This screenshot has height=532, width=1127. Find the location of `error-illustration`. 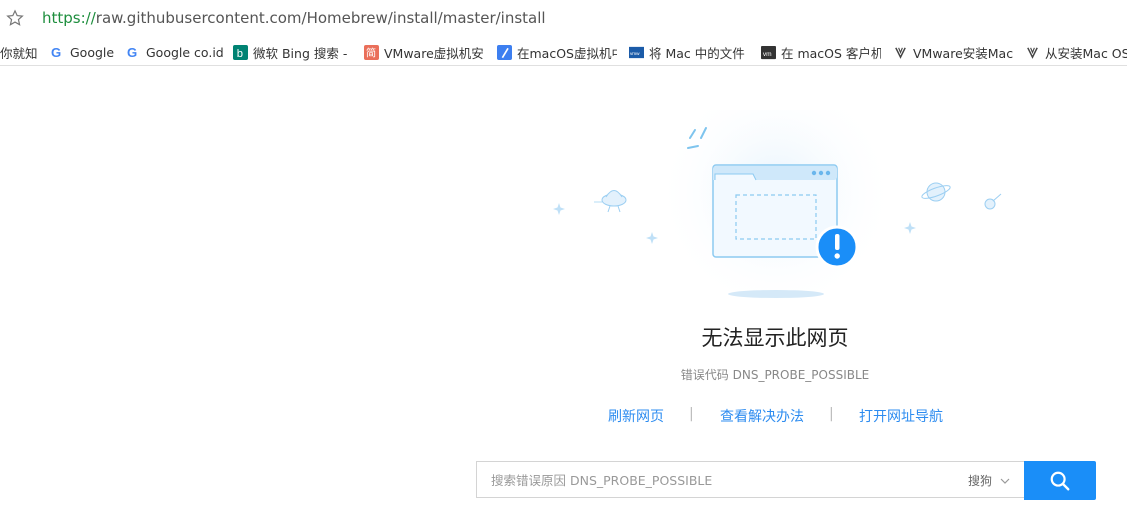

error-illustration is located at coordinates (777, 210).